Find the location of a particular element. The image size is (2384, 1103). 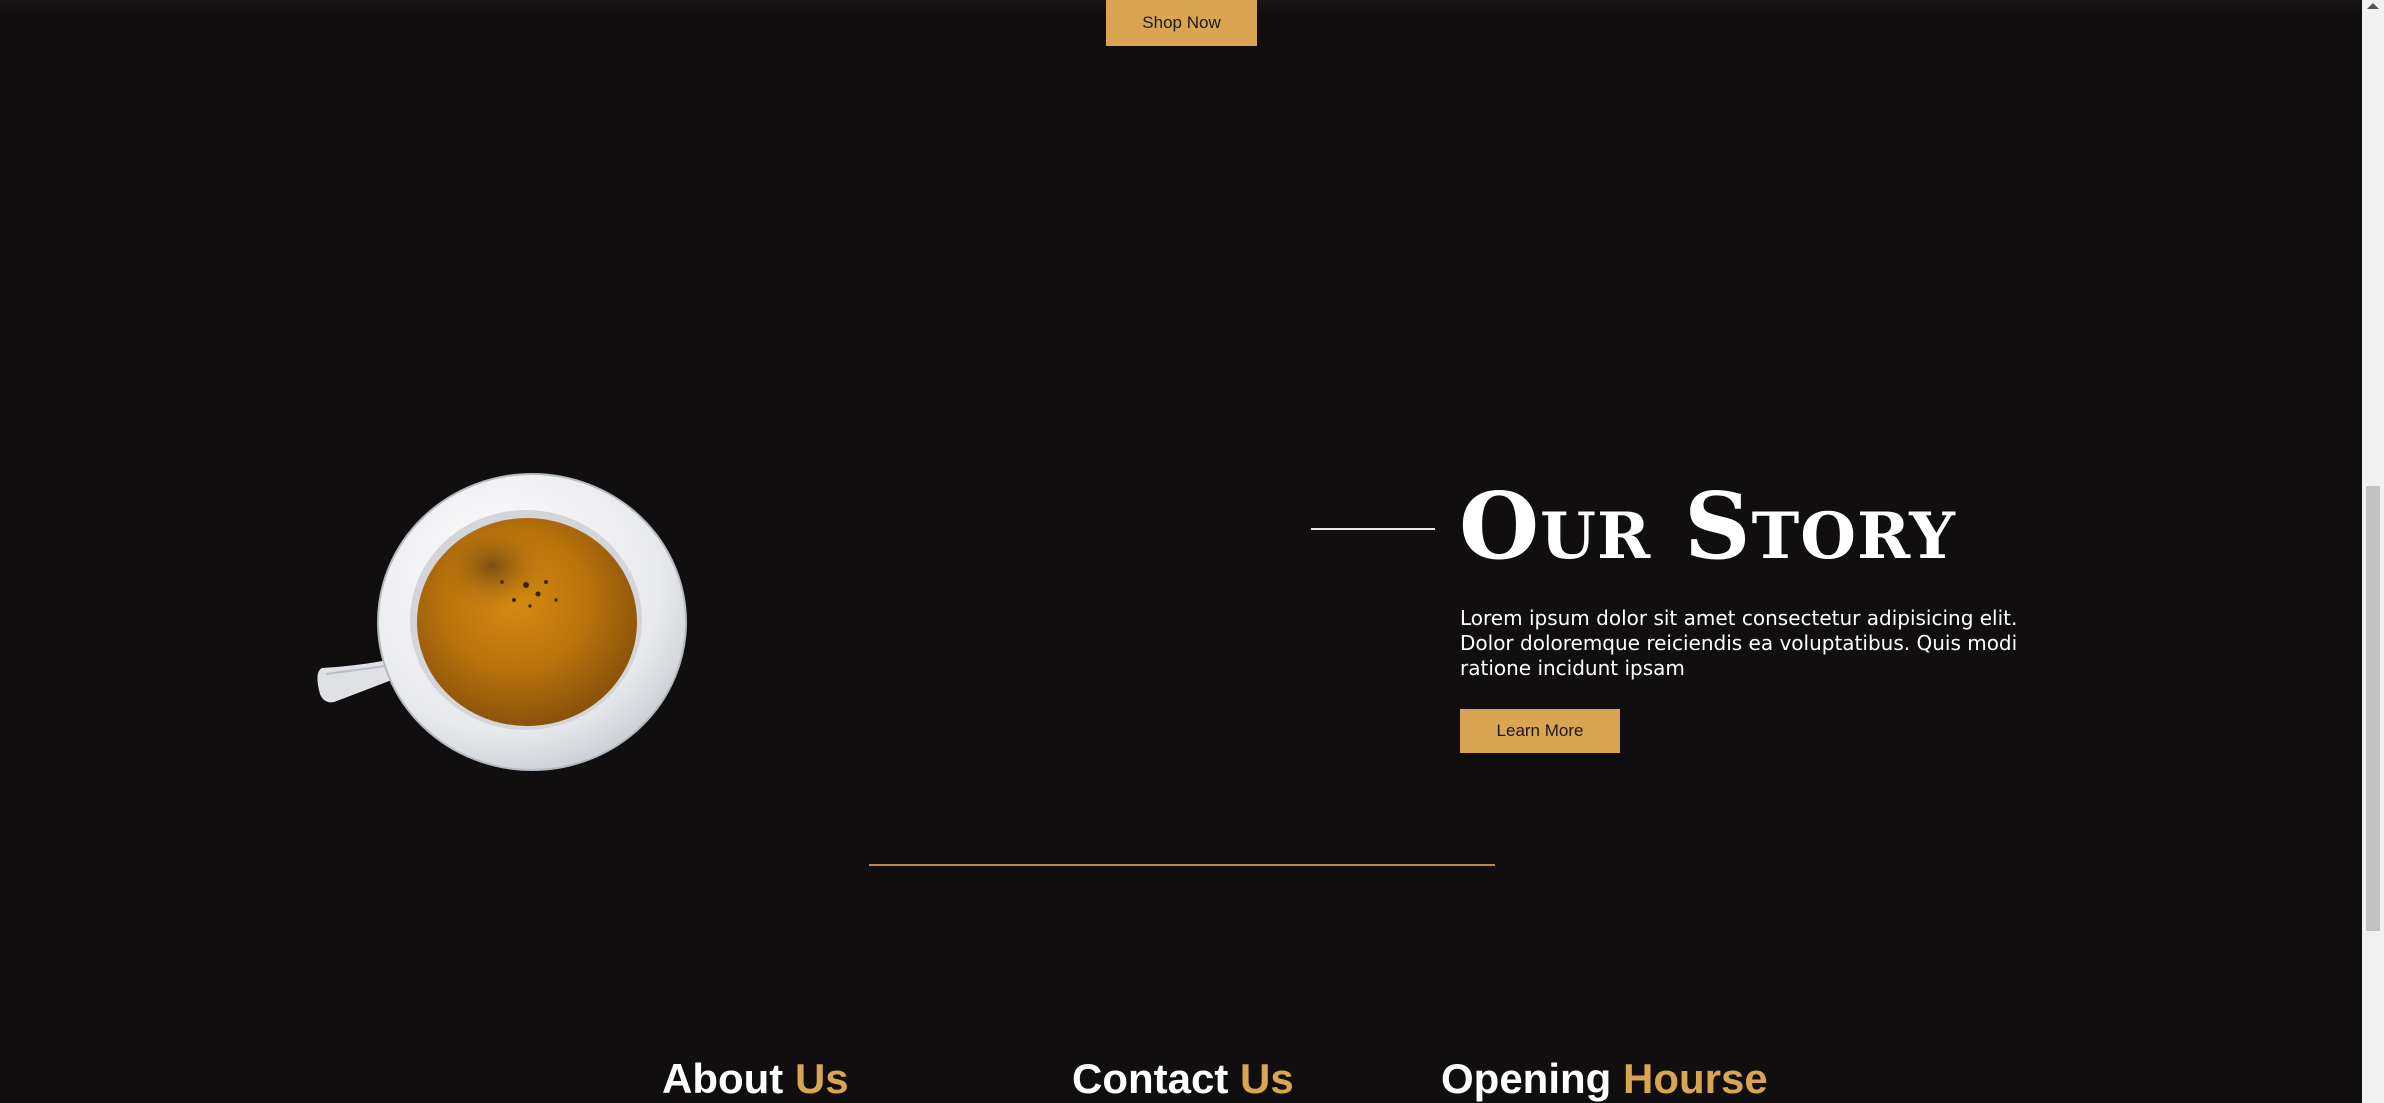

vertical-scrollbar is located at coordinates (2373, 551).